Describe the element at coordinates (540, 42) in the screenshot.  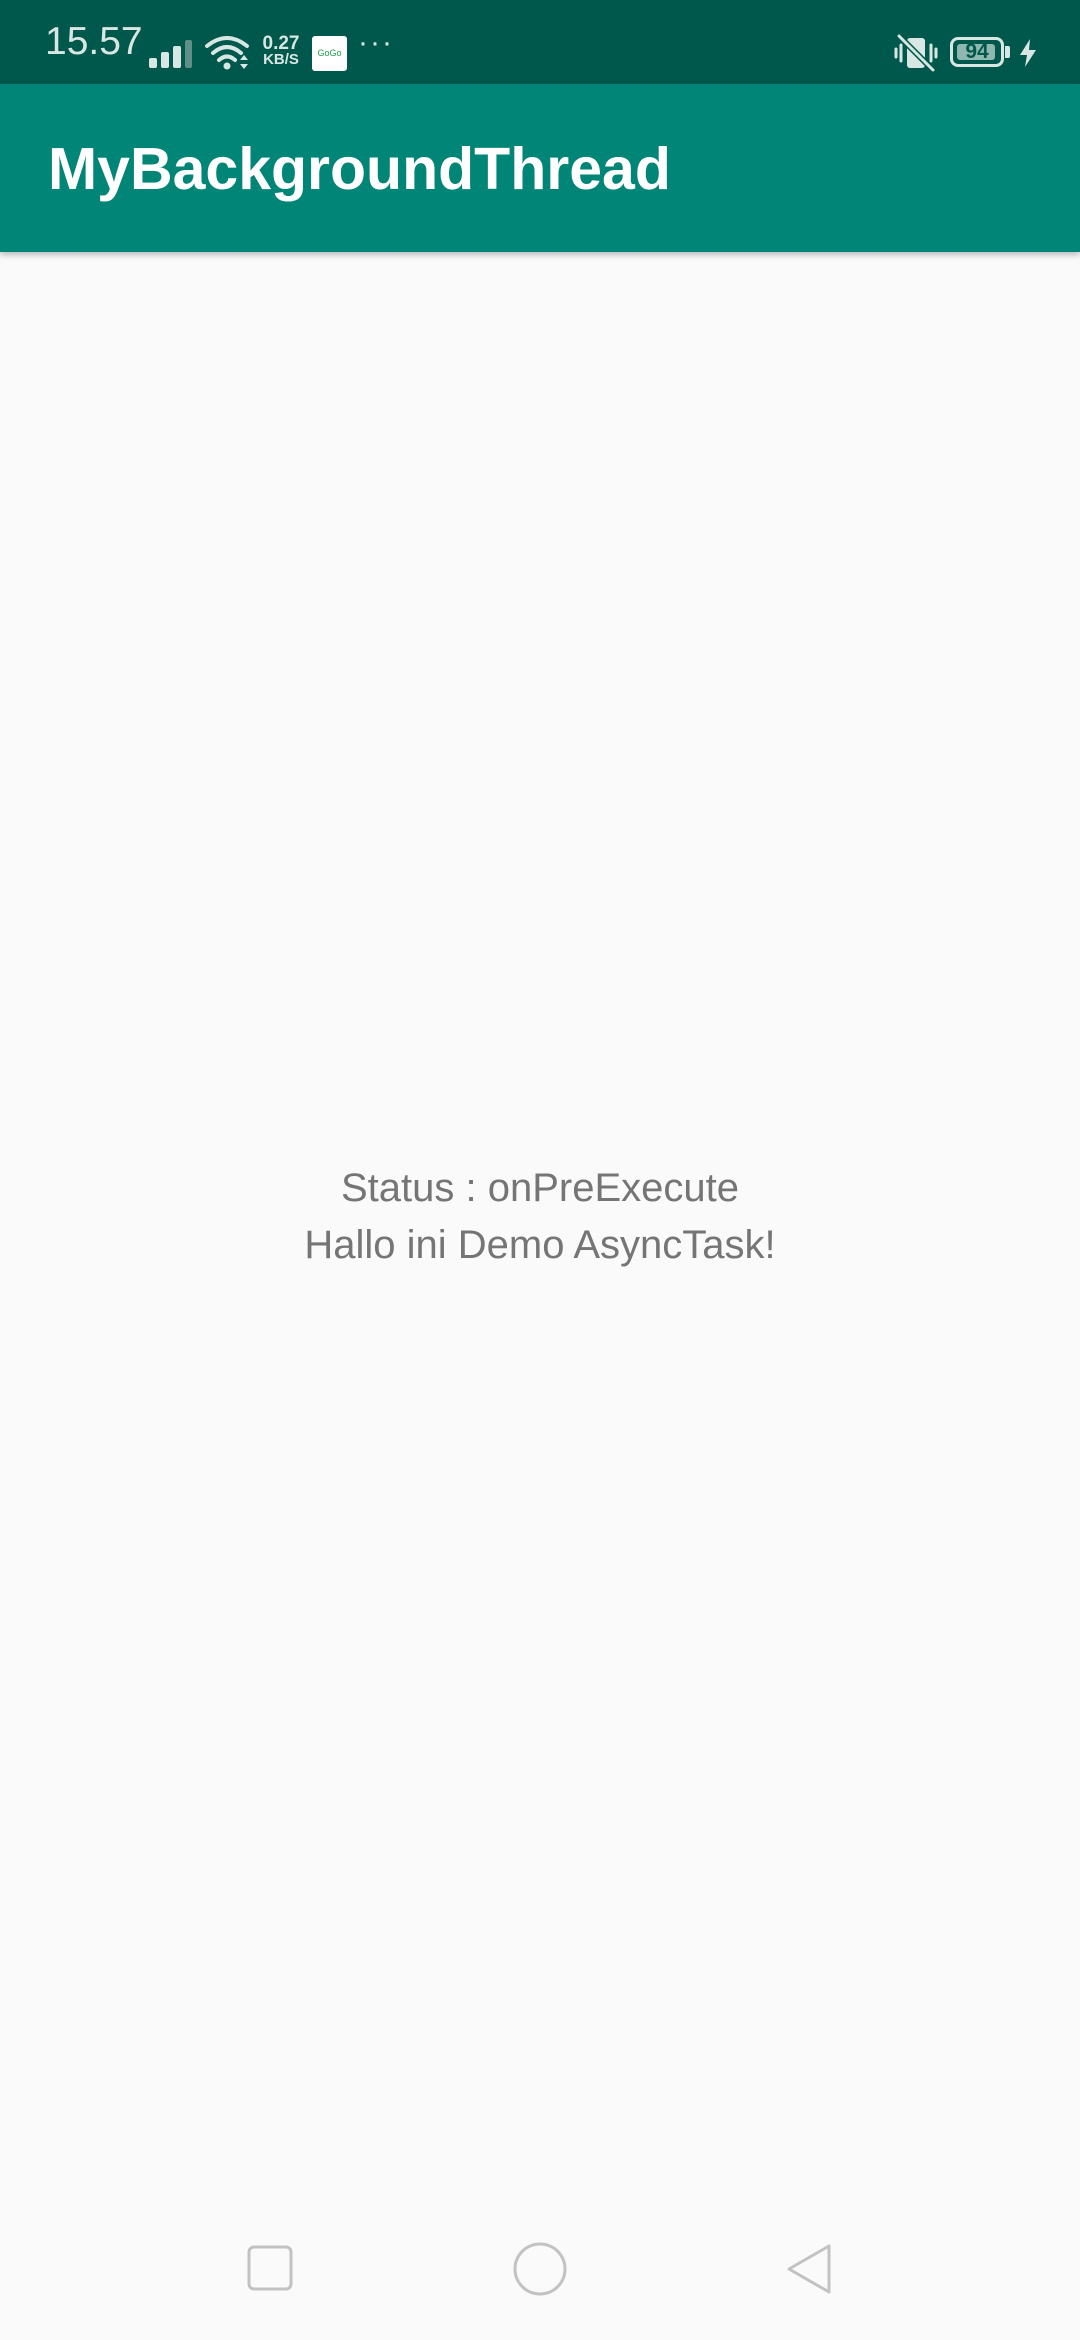
I see `status-bar: 15.57 0.27 KB/S GoGo ··· 94` at that location.